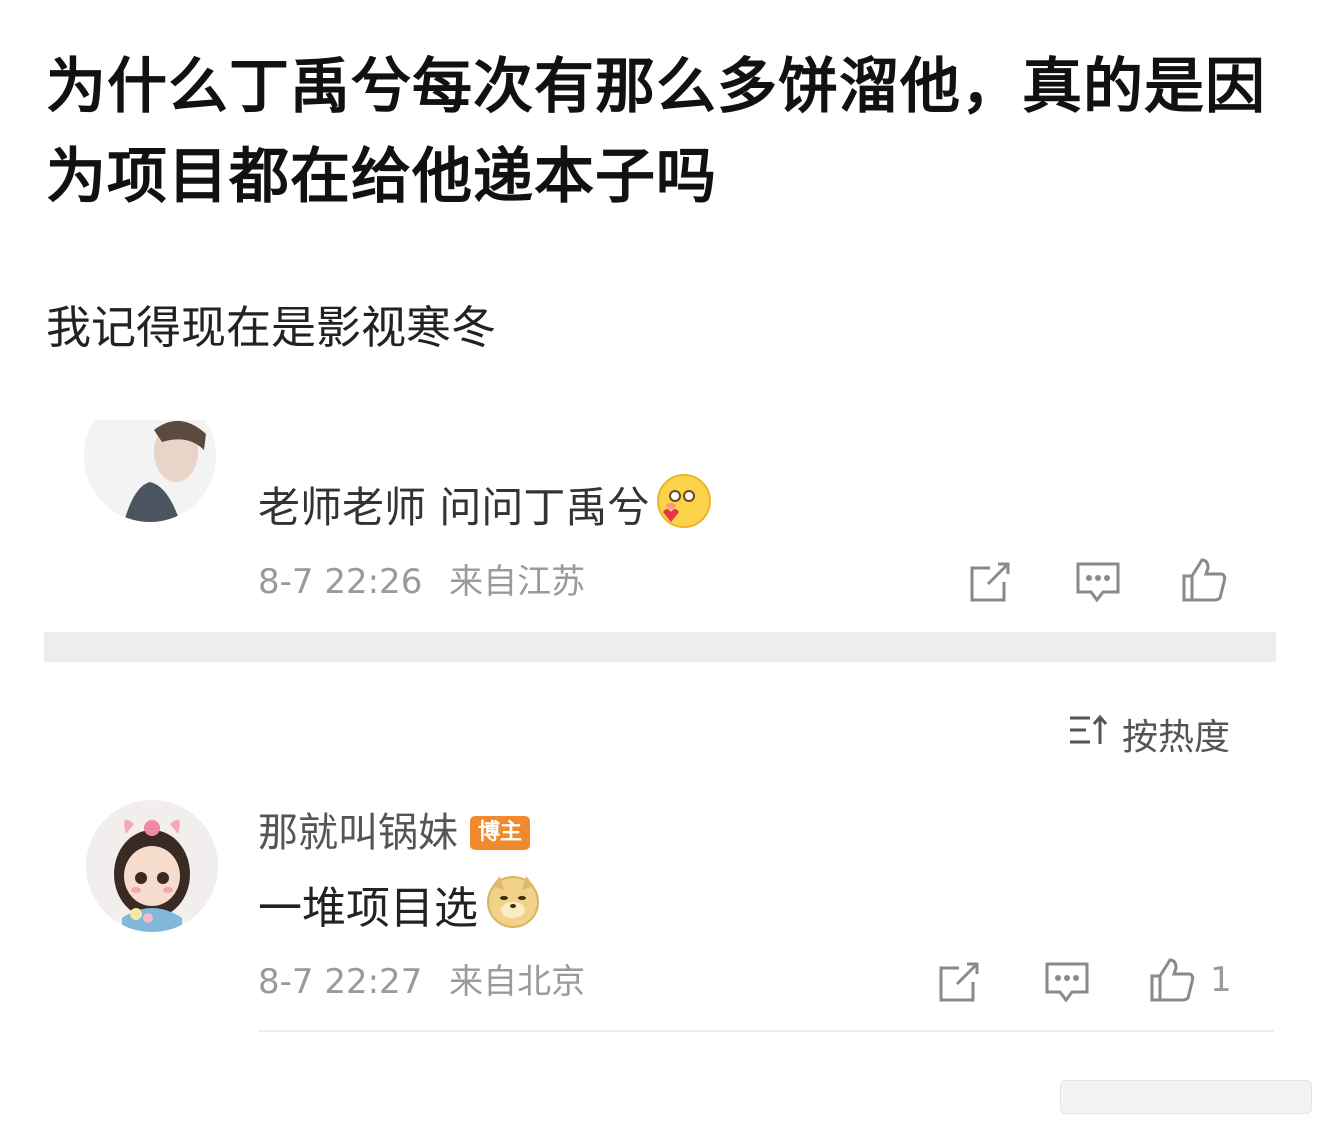 This screenshot has height=1126, width=1320. Describe the element at coordinates (513, 909) in the screenshot. I see `doge-emoji` at that location.